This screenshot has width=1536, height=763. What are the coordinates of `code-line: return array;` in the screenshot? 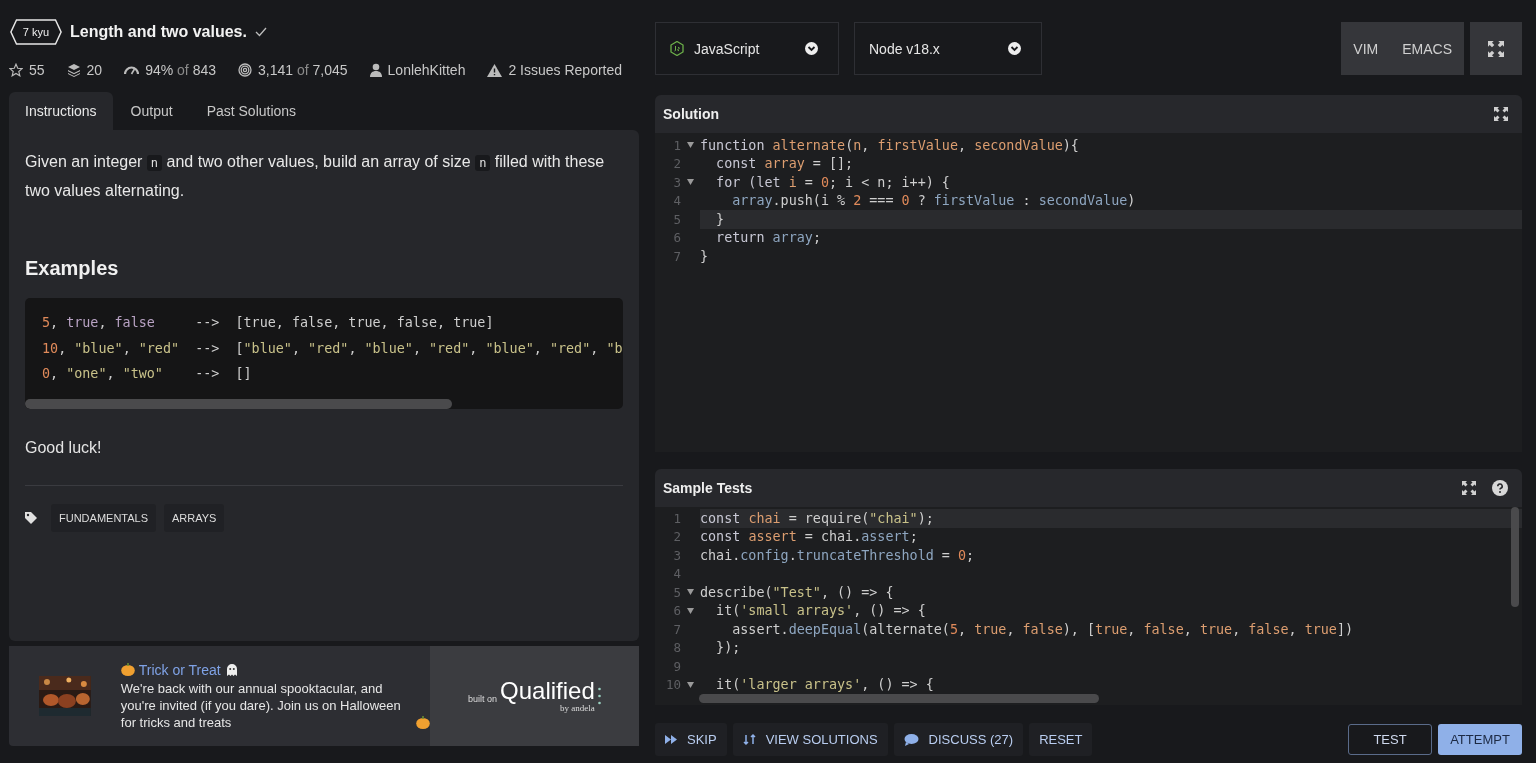 It's located at (768, 238).